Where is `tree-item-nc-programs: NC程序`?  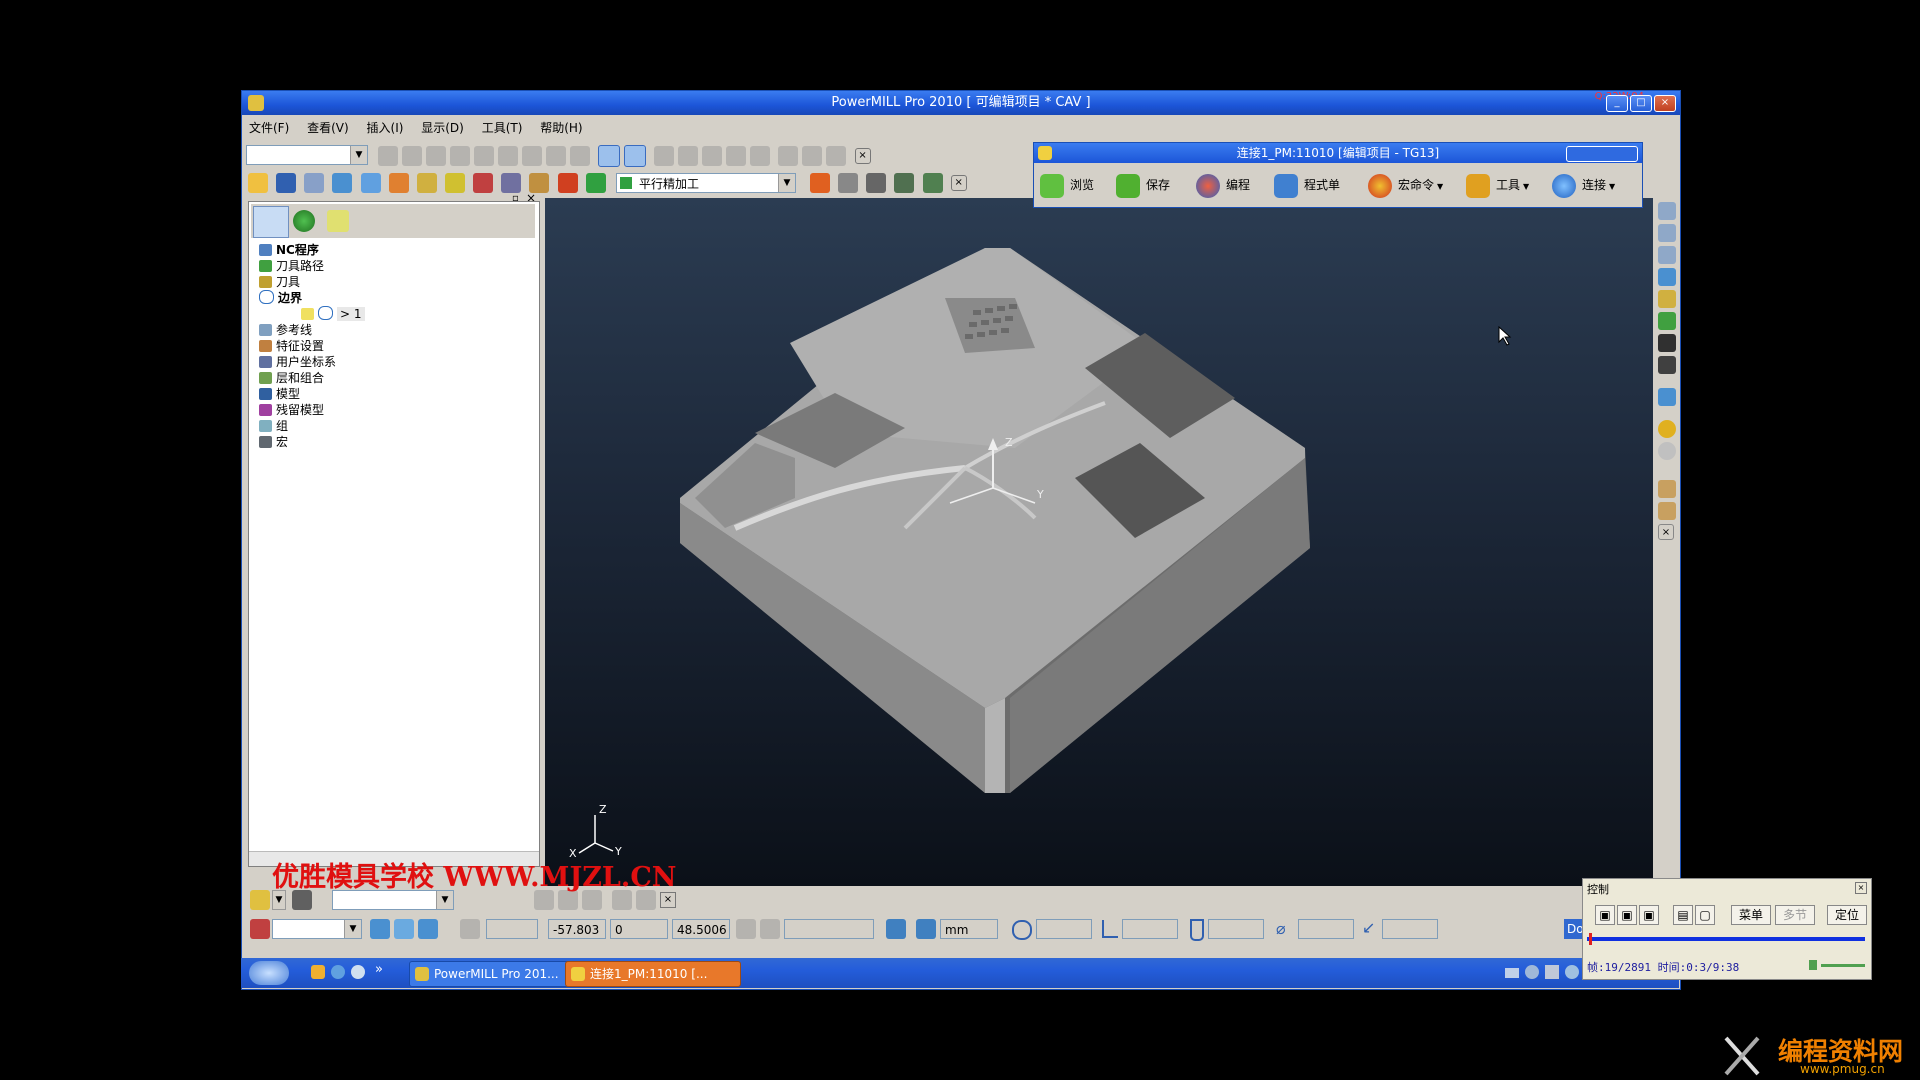
tree-item-nc-programs: NC程序 is located at coordinates (289, 250).